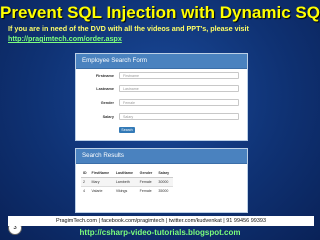 Image resolution: width=320 pixels, height=240 pixels. Describe the element at coordinates (85, 173) in the screenshot. I see `col-id: ID` at that location.